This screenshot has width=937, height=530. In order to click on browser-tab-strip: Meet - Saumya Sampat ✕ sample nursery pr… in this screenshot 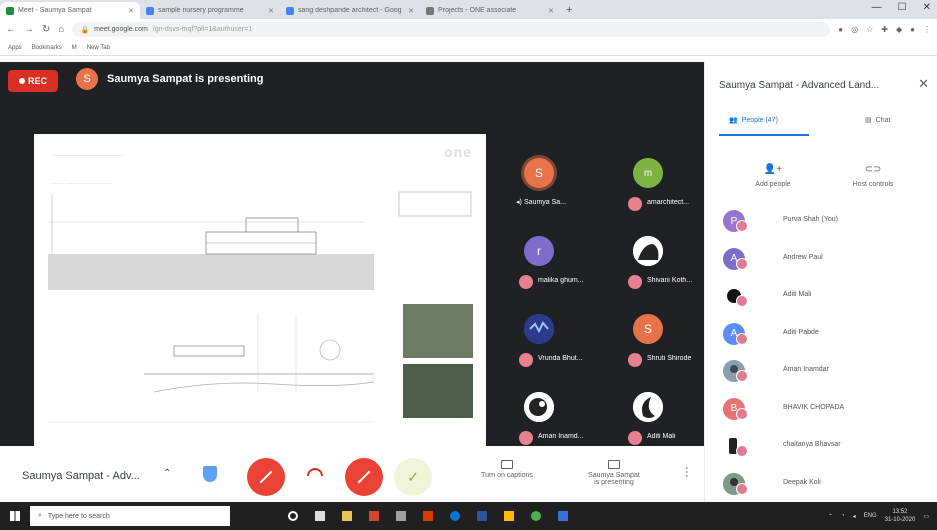, I will do `click(468, 9)`.